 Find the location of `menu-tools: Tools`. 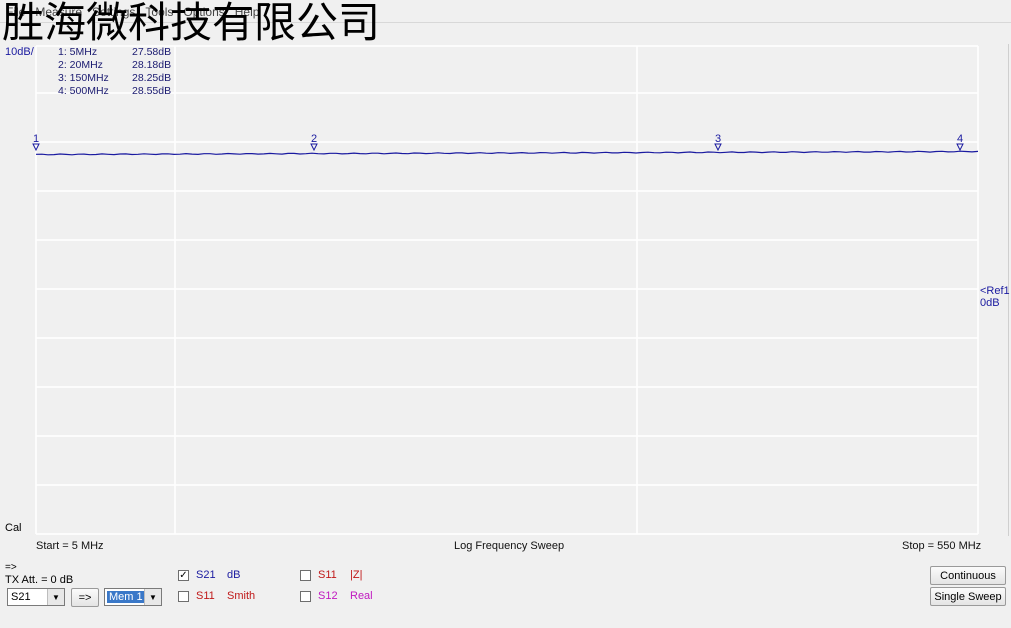

menu-tools: Tools is located at coordinates (159, 12).